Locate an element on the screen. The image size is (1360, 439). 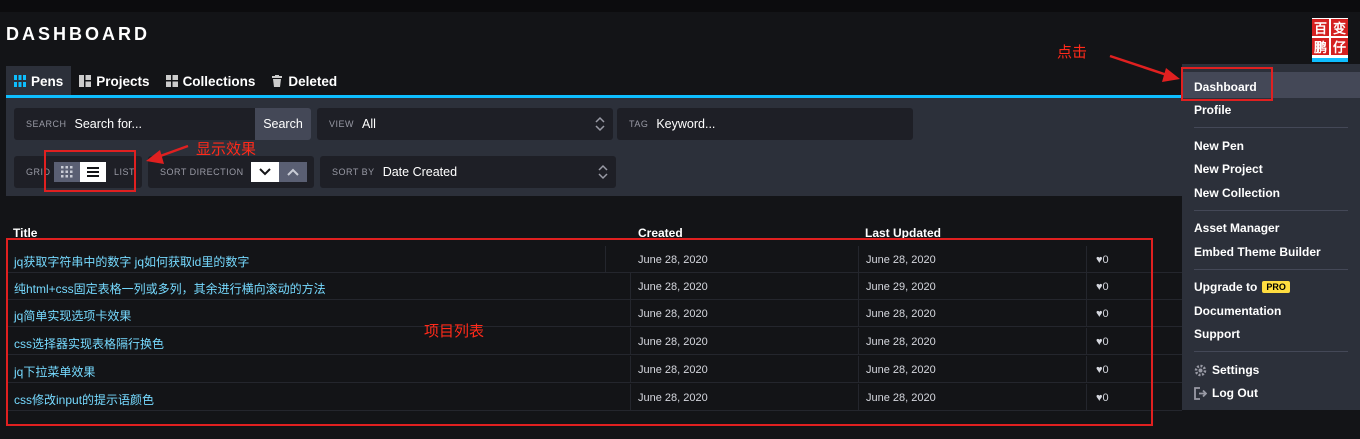
annotation-project-list: 项目列表 is located at coordinates (454, 331).